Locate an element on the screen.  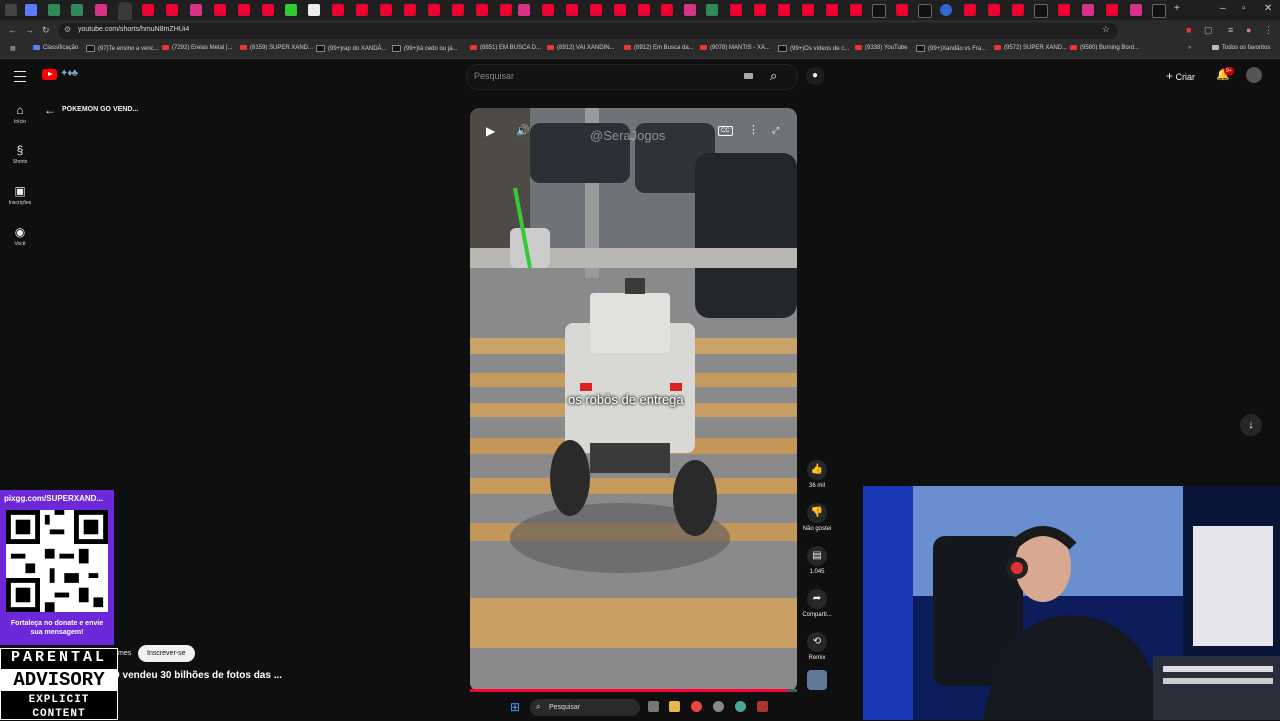
back-arrow-icon: ← is located at coordinates (50, 110).